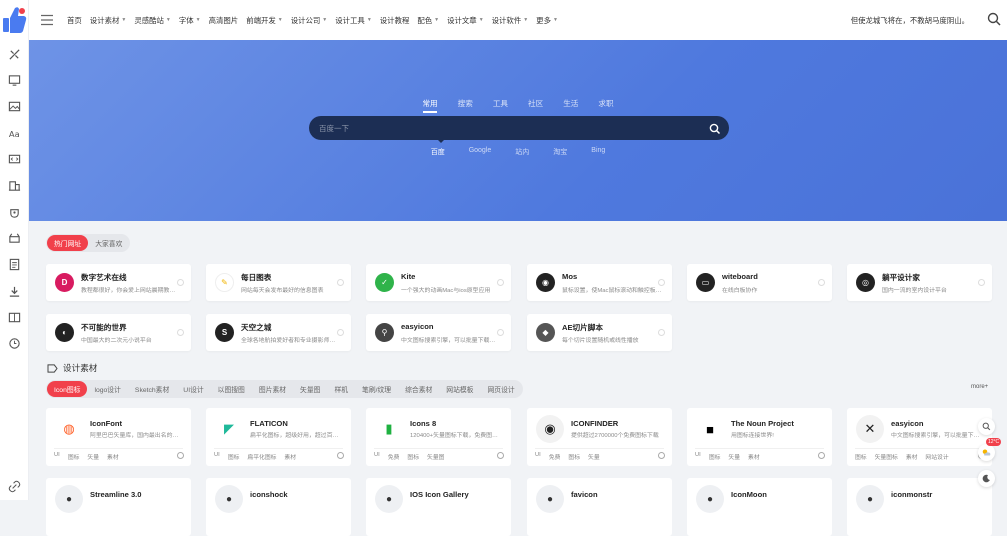 Image resolution: width=1007 pixels, height=536 pixels. What do you see at coordinates (986, 452) in the screenshot?
I see `weather-button` at bounding box center [986, 452].